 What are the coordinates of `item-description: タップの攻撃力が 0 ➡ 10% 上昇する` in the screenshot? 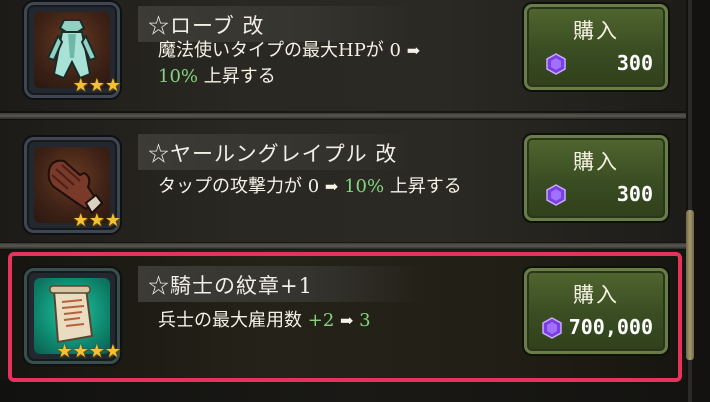 It's located at (310, 186).